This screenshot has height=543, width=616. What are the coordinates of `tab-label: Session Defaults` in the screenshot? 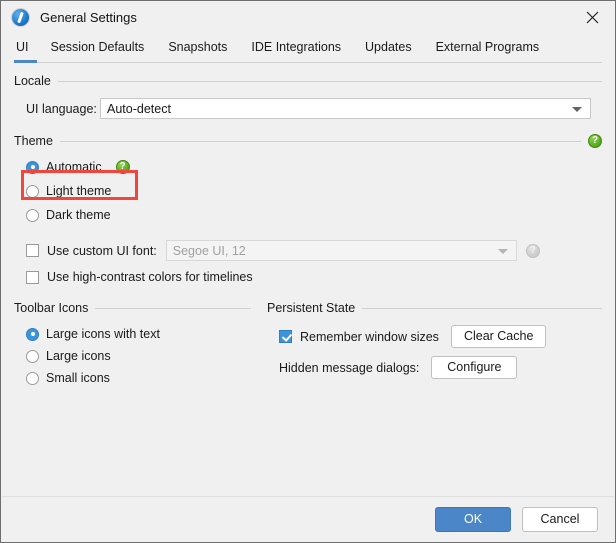 It's located at (97, 47).